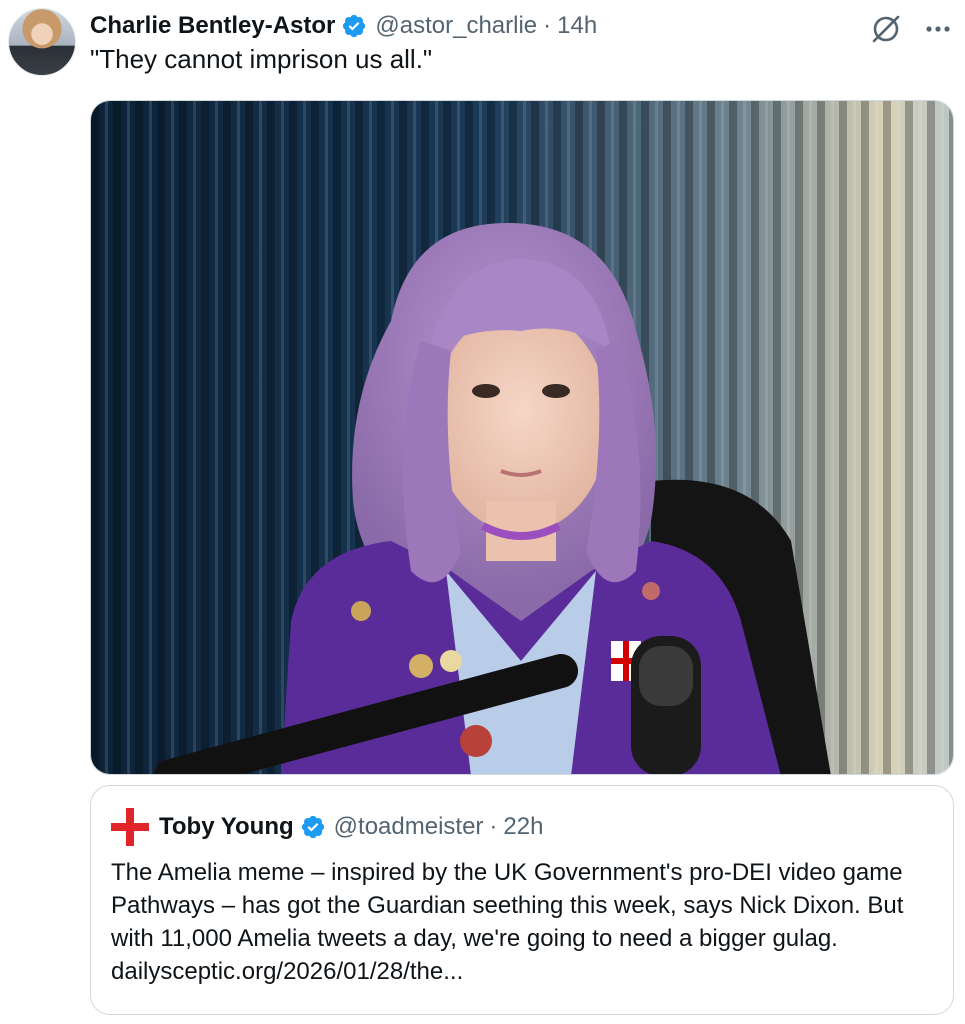  I want to click on england-flag-icon, so click(130, 827).